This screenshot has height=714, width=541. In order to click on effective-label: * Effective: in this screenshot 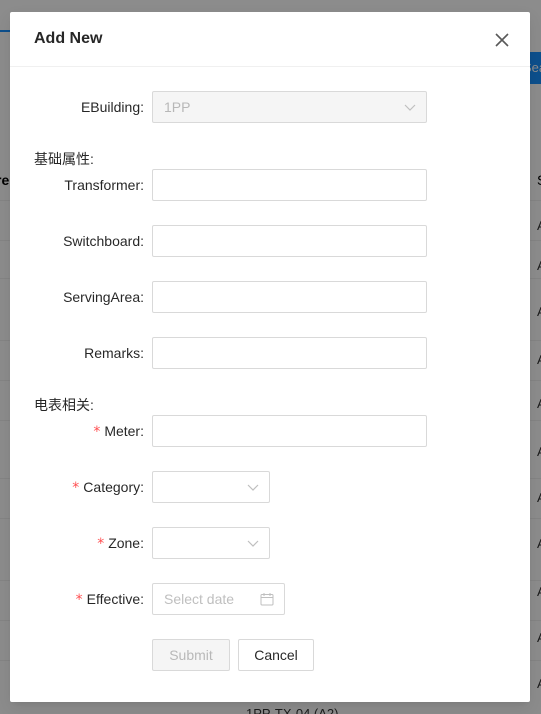, I will do `click(109, 599)`.